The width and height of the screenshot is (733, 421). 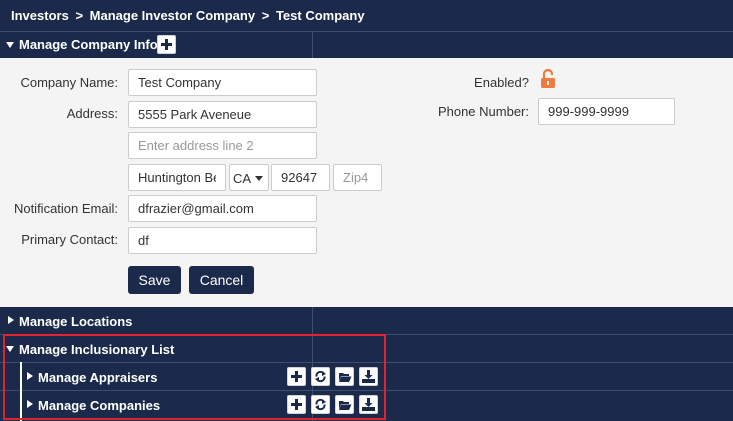 I want to click on unlock-icon, so click(x=548, y=78).